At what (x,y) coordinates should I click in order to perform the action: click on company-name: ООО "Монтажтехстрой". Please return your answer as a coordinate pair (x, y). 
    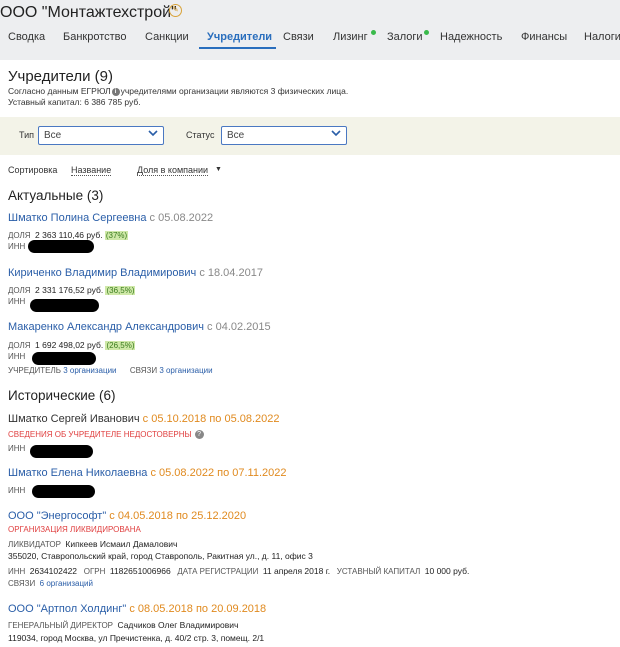
    Looking at the image, I should click on (88, 12).